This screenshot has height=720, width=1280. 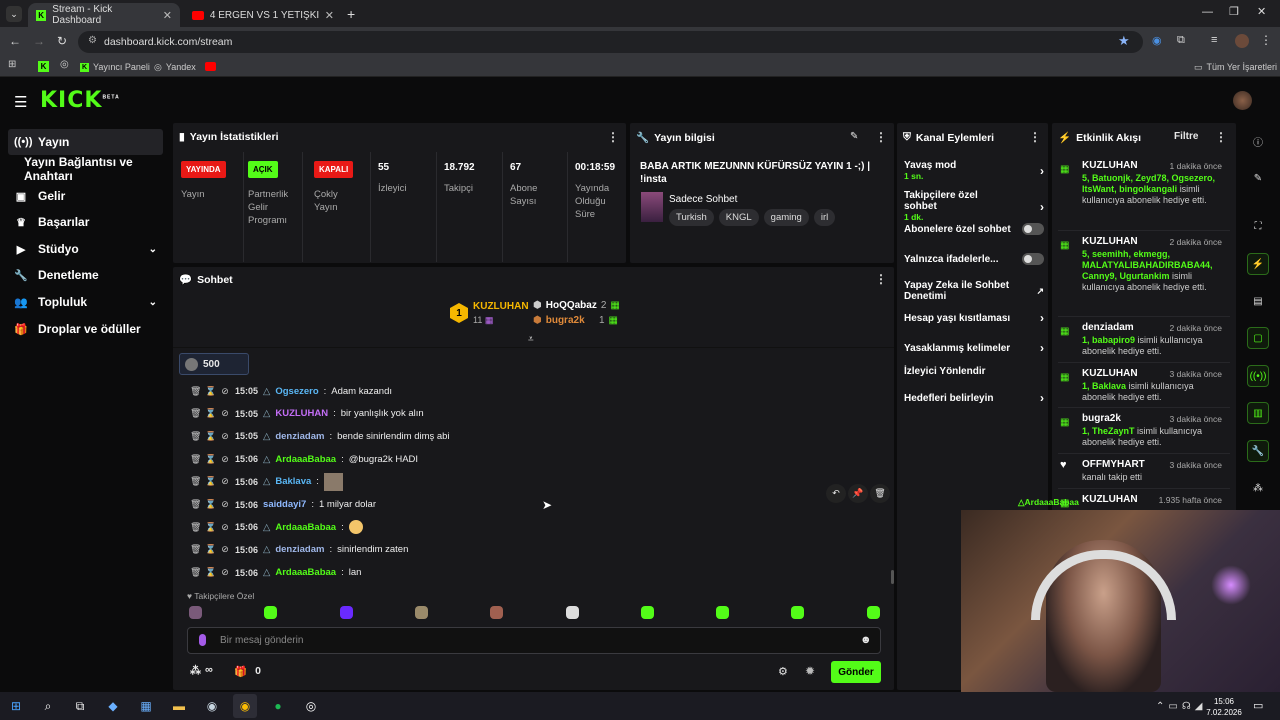 I want to click on chat-scrollbar, so click(x=892, y=577).